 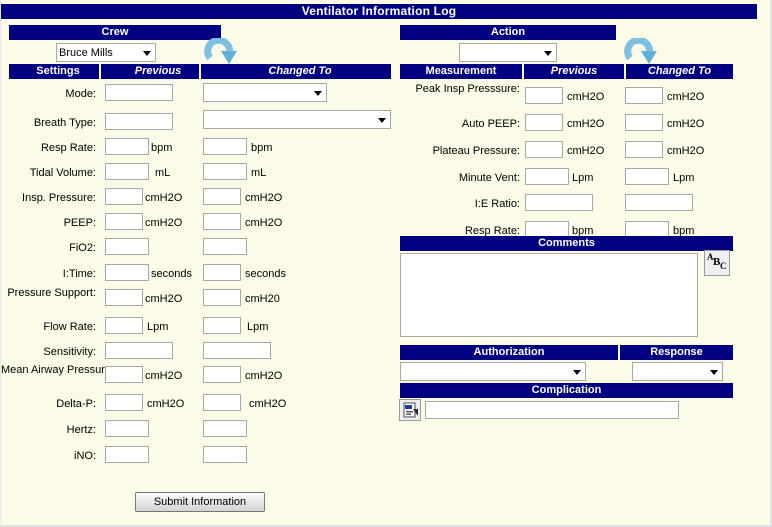 I want to click on measurement-row-label: Peak Insp Presssure:, so click(x=467, y=89).